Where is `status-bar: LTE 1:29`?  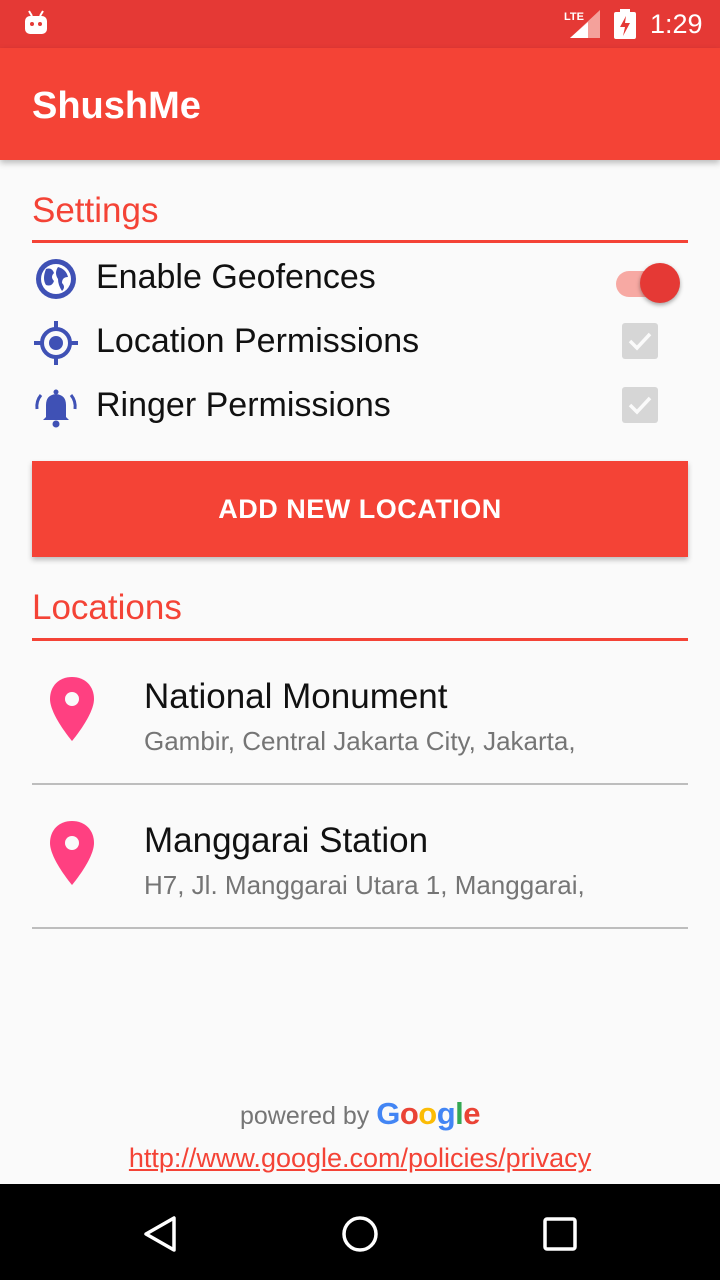
status-bar: LTE 1:29 is located at coordinates (360, 24).